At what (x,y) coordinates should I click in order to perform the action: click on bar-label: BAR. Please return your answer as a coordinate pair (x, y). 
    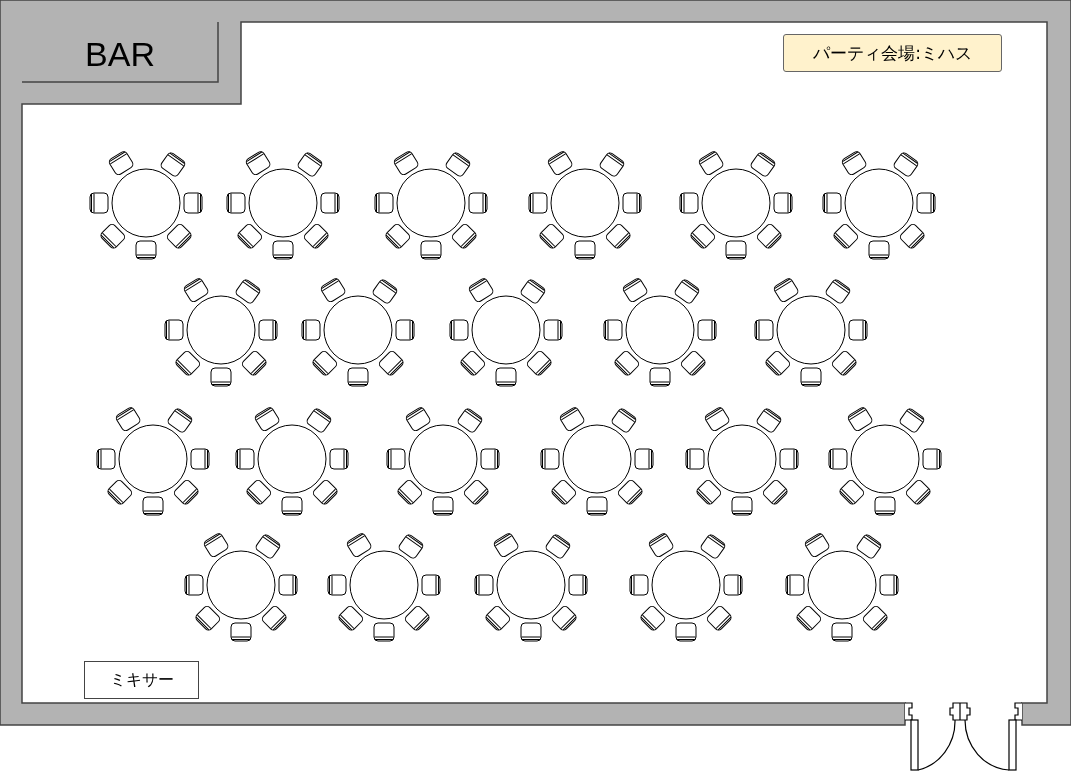
    Looking at the image, I should click on (120, 54).